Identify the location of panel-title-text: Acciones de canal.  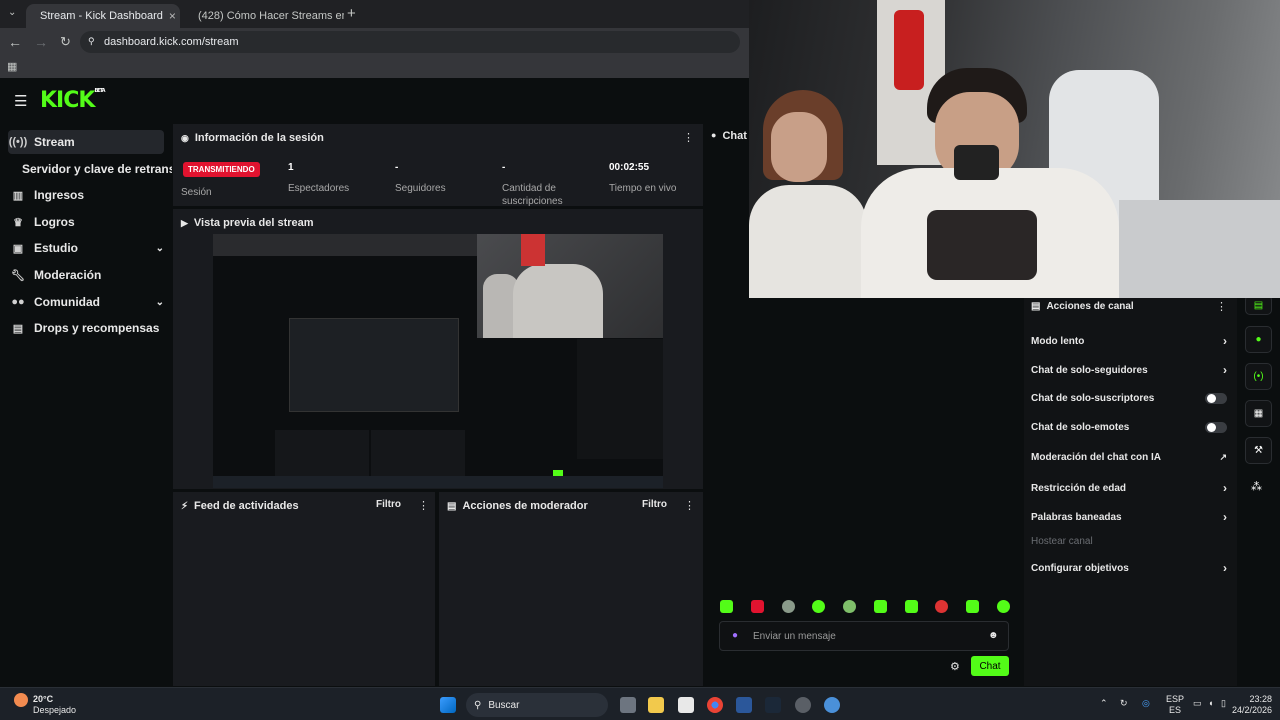
(1090, 306).